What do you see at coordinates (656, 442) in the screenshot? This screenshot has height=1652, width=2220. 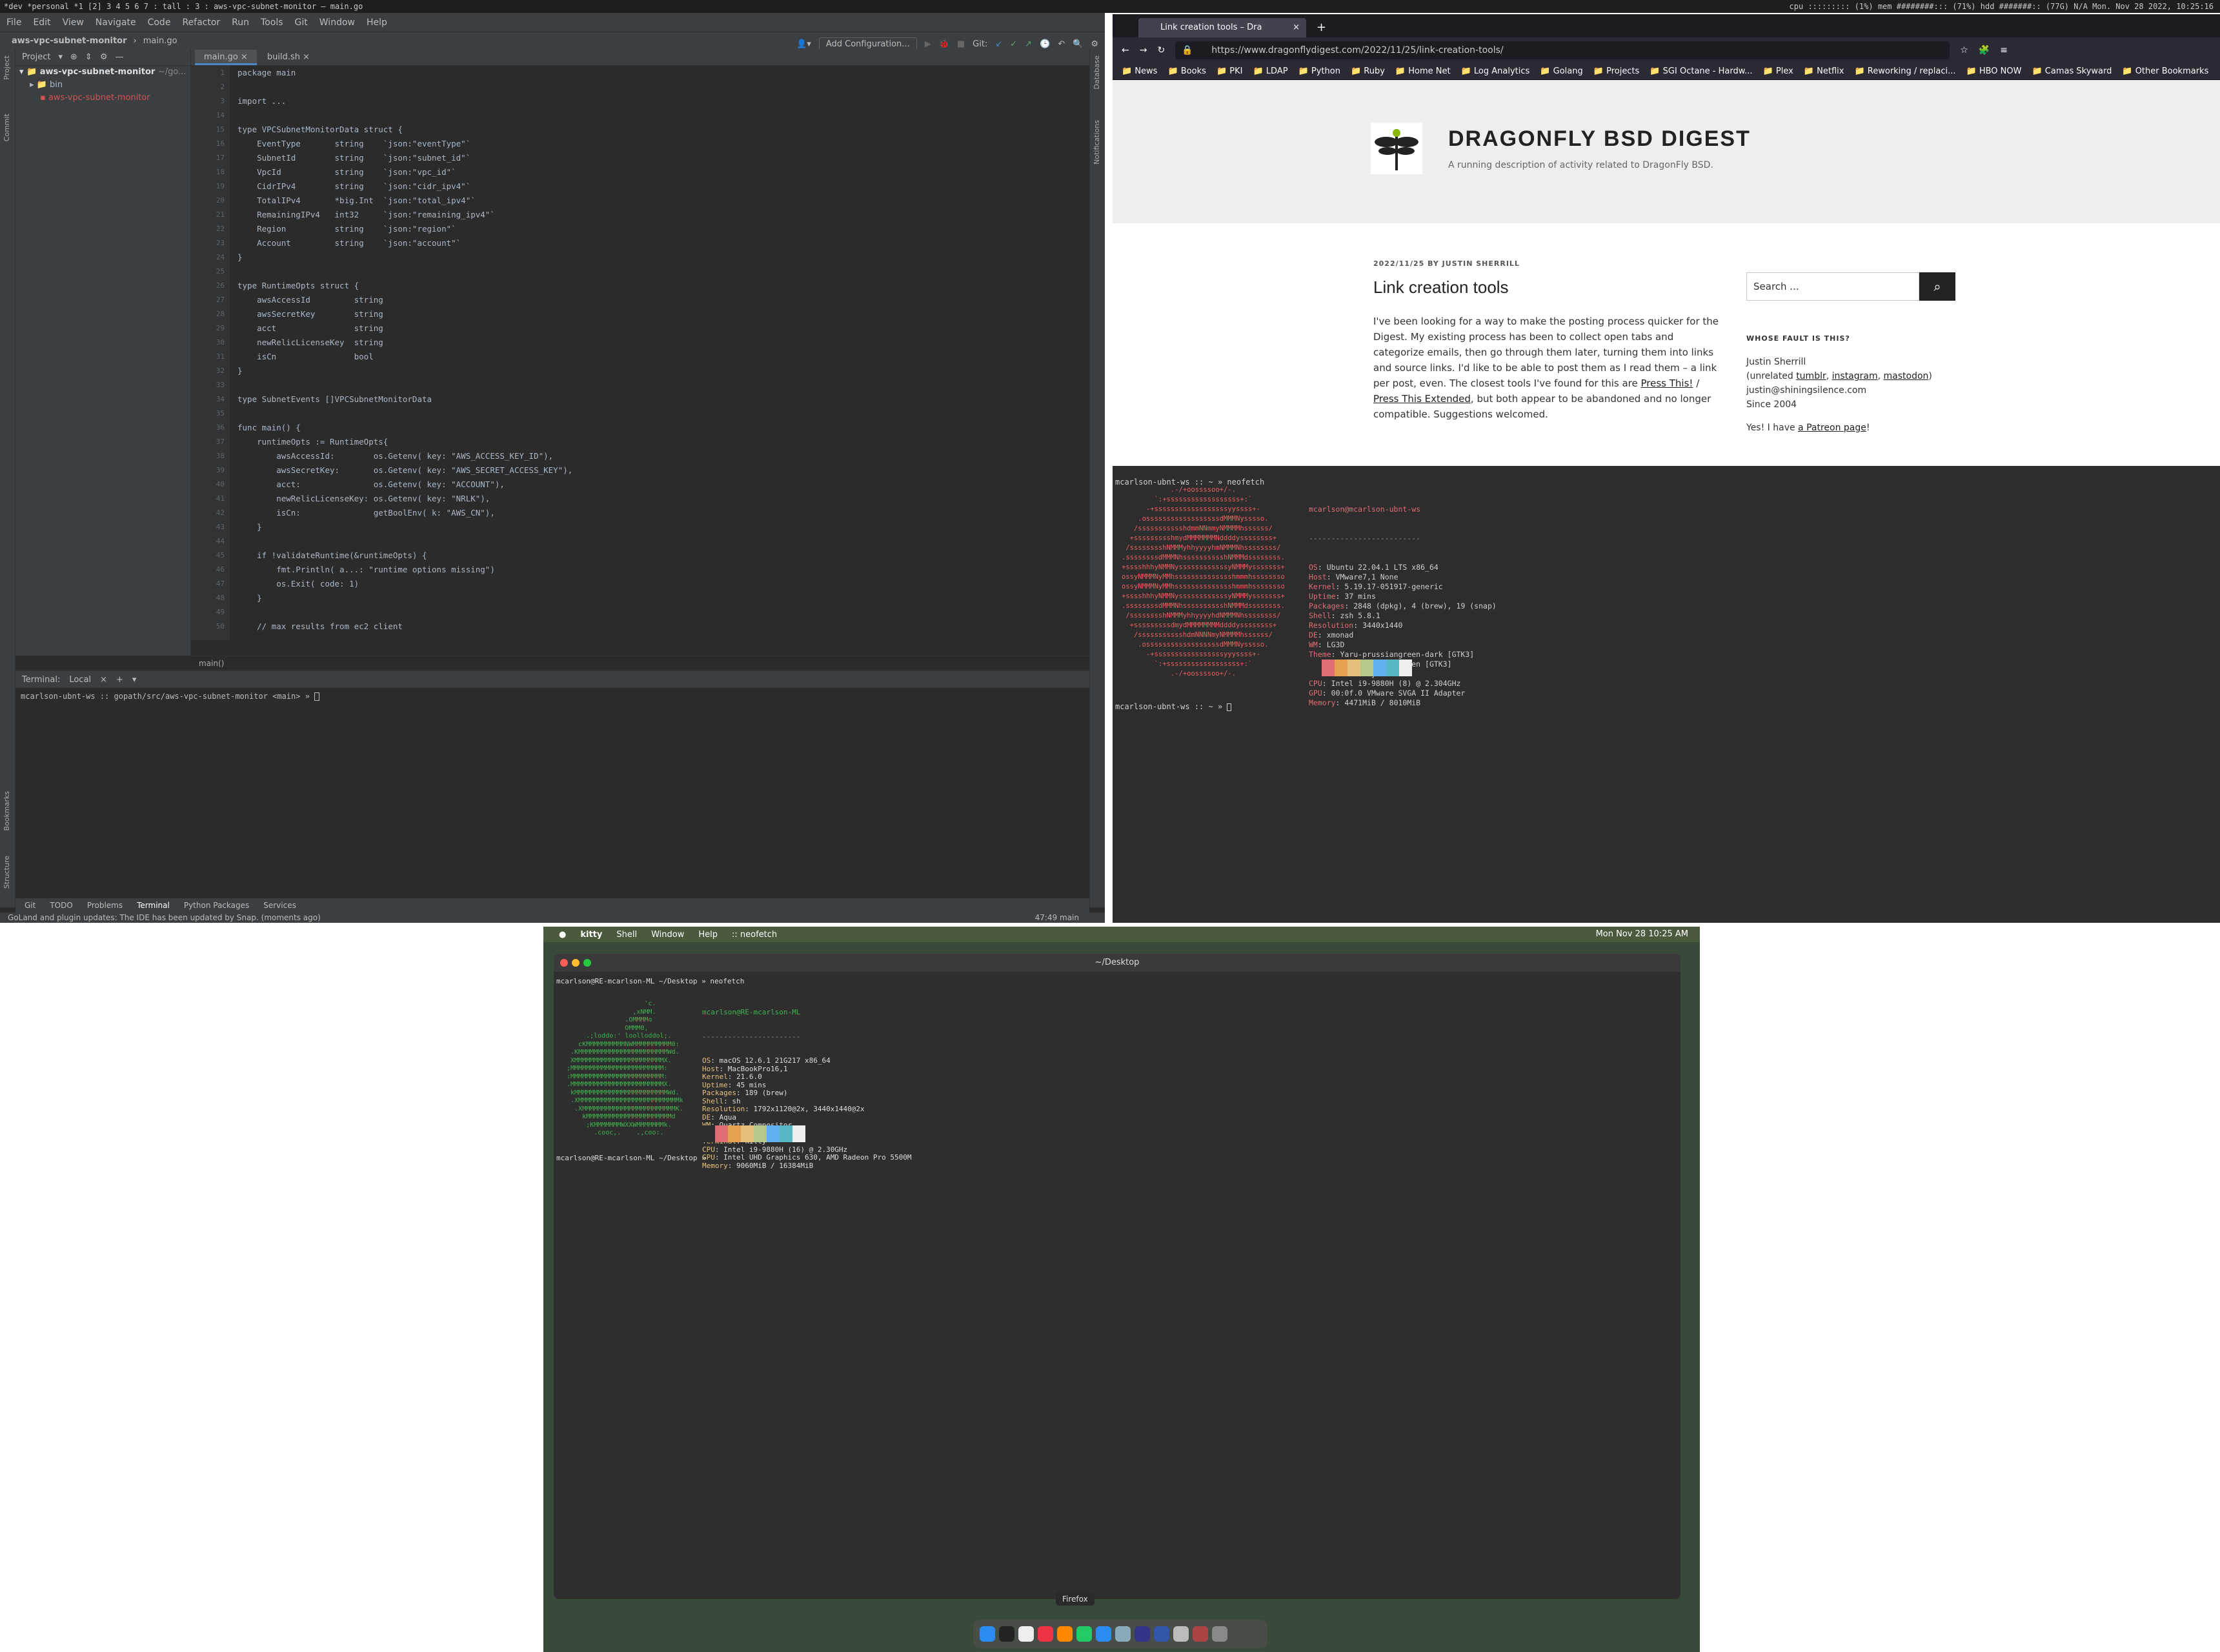 I see `code-line: runtimeOpts := RuntimeOpts{` at bounding box center [656, 442].